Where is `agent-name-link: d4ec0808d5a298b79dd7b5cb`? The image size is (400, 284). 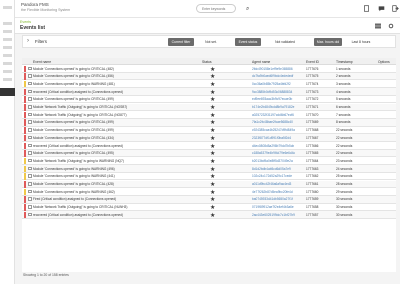
agent-name-link: d4ec0808d5a298b79dd7b5cb is located at coordinates (276, 146).